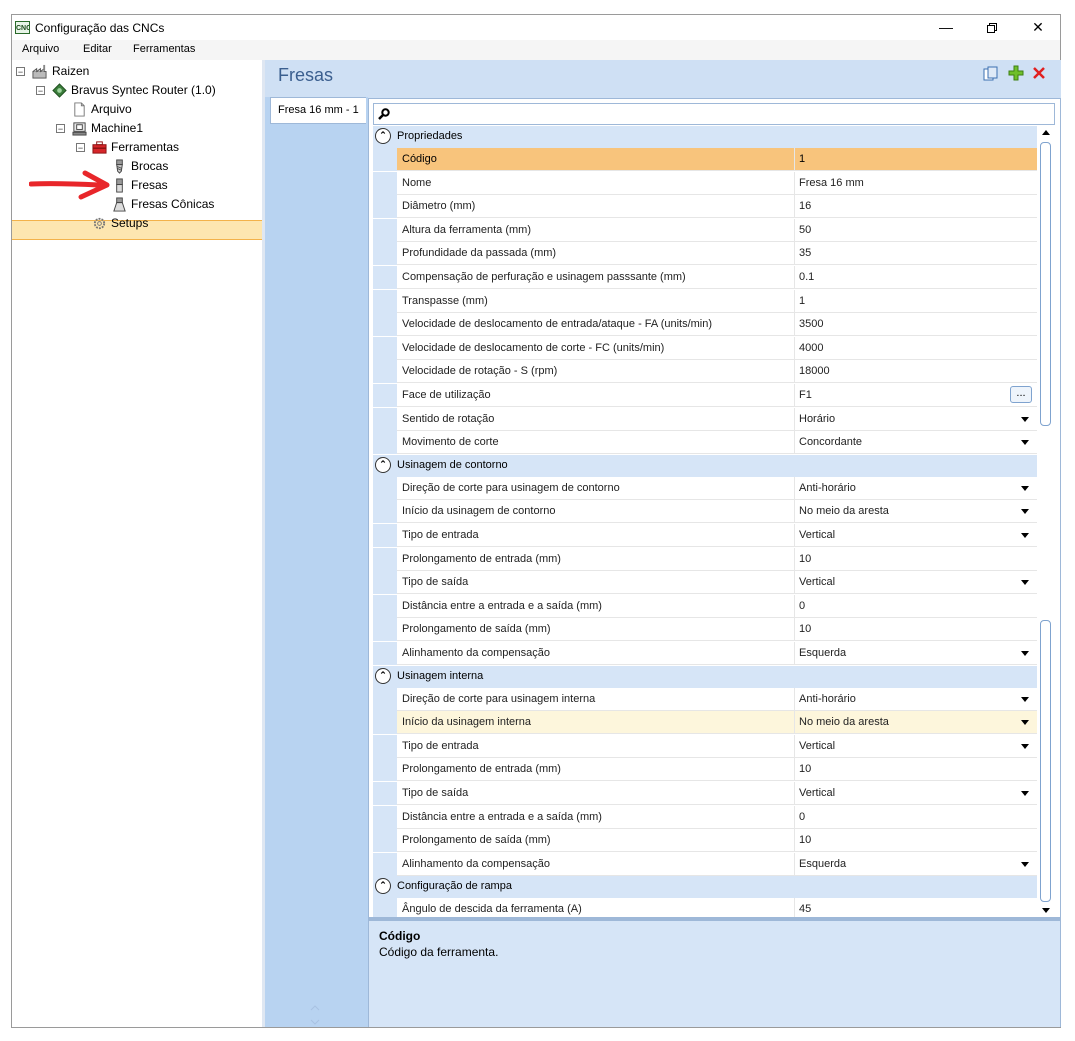 This screenshot has width=1075, height=1041. Describe the element at coordinates (705, 206) in the screenshot. I see `property-row: Diâmetro (mm) 16` at that location.